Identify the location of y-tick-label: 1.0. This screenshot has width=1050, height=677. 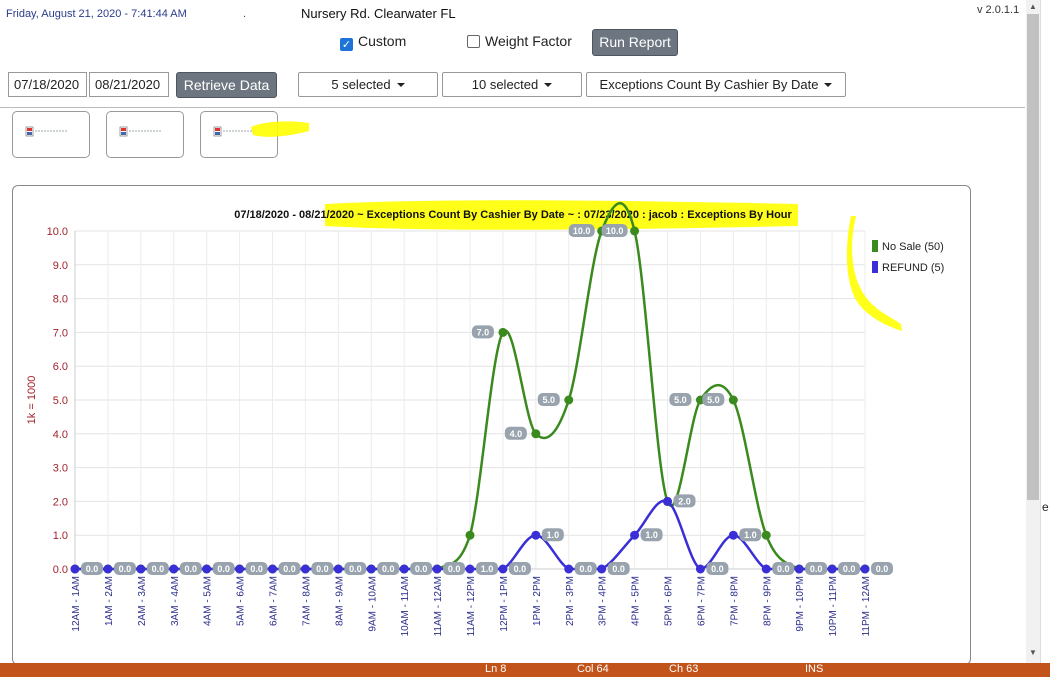
(60, 536).